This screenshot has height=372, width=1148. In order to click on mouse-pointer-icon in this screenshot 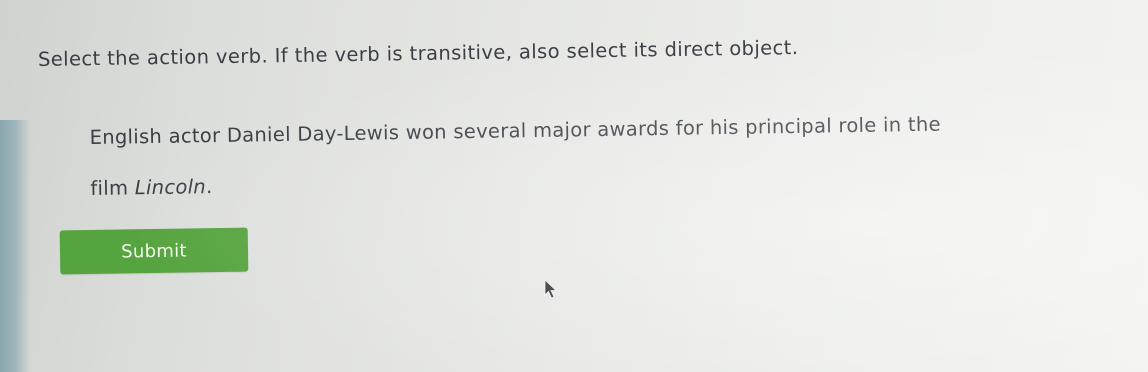, I will do `click(550, 289)`.